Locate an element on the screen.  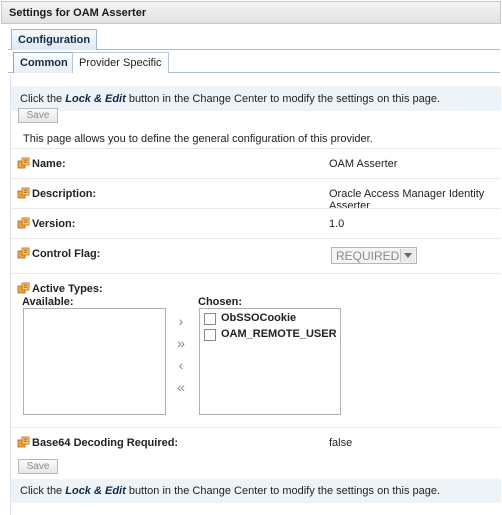
chosen-item-label: ObSSOCookie is located at coordinates (259, 318).